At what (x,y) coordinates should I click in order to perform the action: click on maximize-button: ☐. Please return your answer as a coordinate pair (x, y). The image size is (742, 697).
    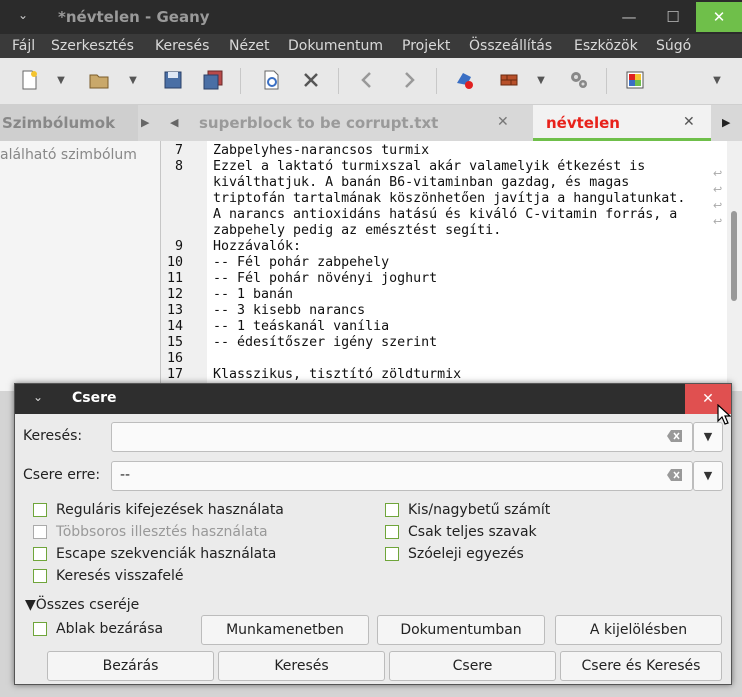
    Looking at the image, I should click on (673, 17).